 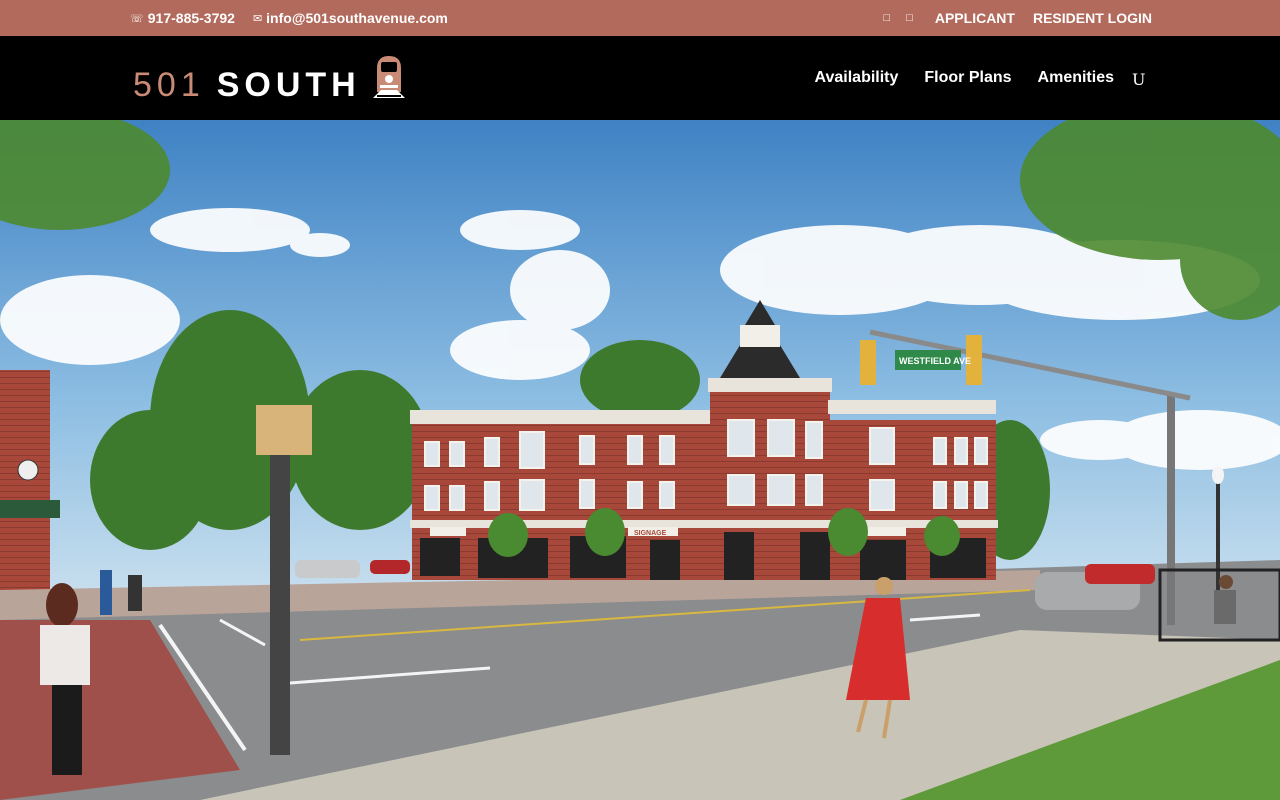 I want to click on primary-nav: Availability Floor Plans Amenities, so click(x=964, y=78).